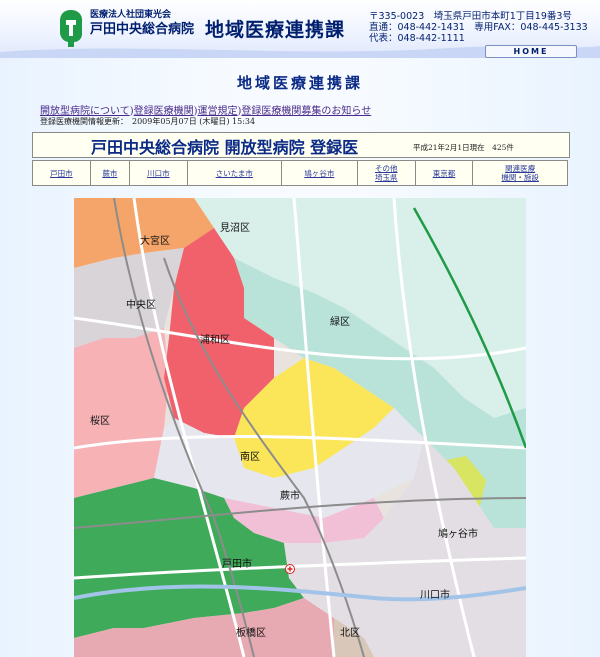 The image size is (600, 657). Describe the element at coordinates (225, 147) in the screenshot. I see `banner-title: 戸田中央総合病院 開放型病院 登録医` at that location.